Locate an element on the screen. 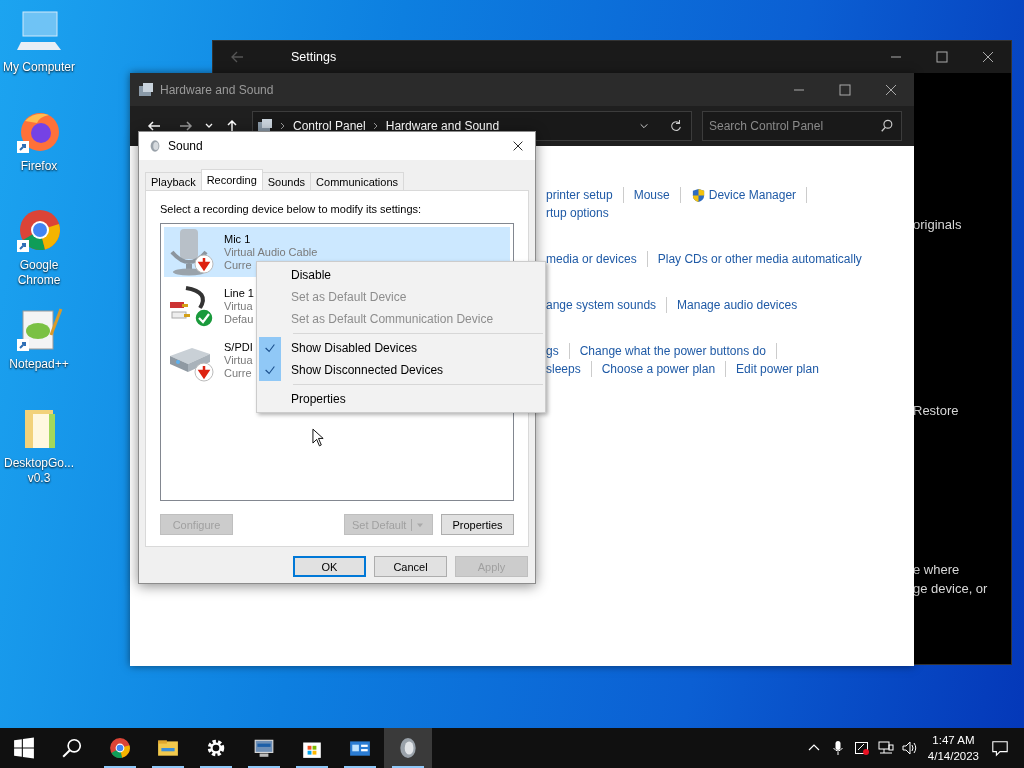 The image size is (1024, 768). settings-text: Restore is located at coordinates (936, 410).